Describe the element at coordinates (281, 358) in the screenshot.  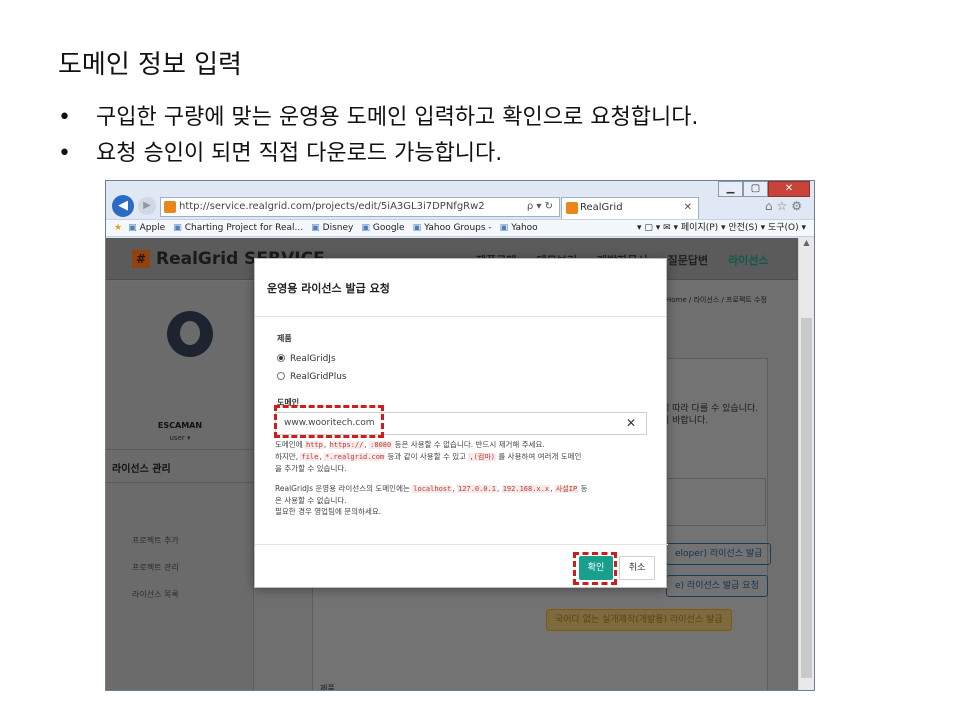
I see `radio-selected-icon` at that location.